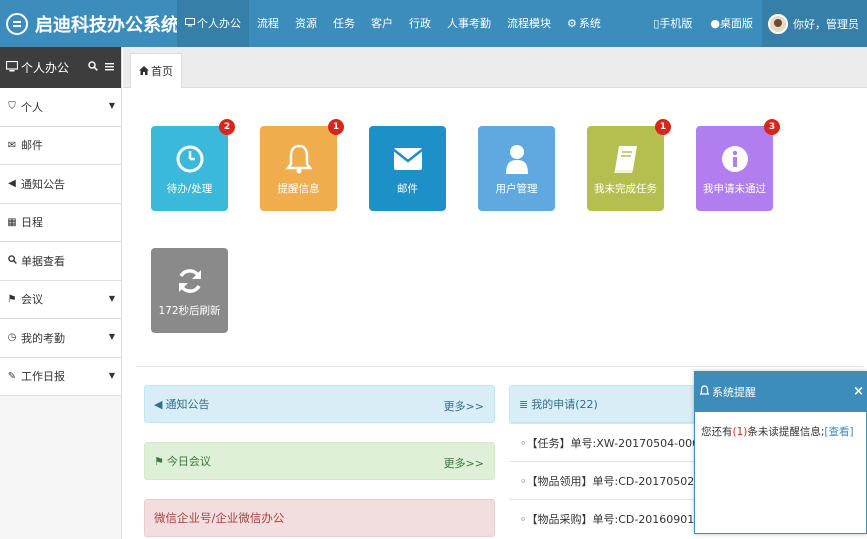 The image size is (867, 539). I want to click on sidebar-item-daily-report: ✎ 工作日报 ▼, so click(60, 376).